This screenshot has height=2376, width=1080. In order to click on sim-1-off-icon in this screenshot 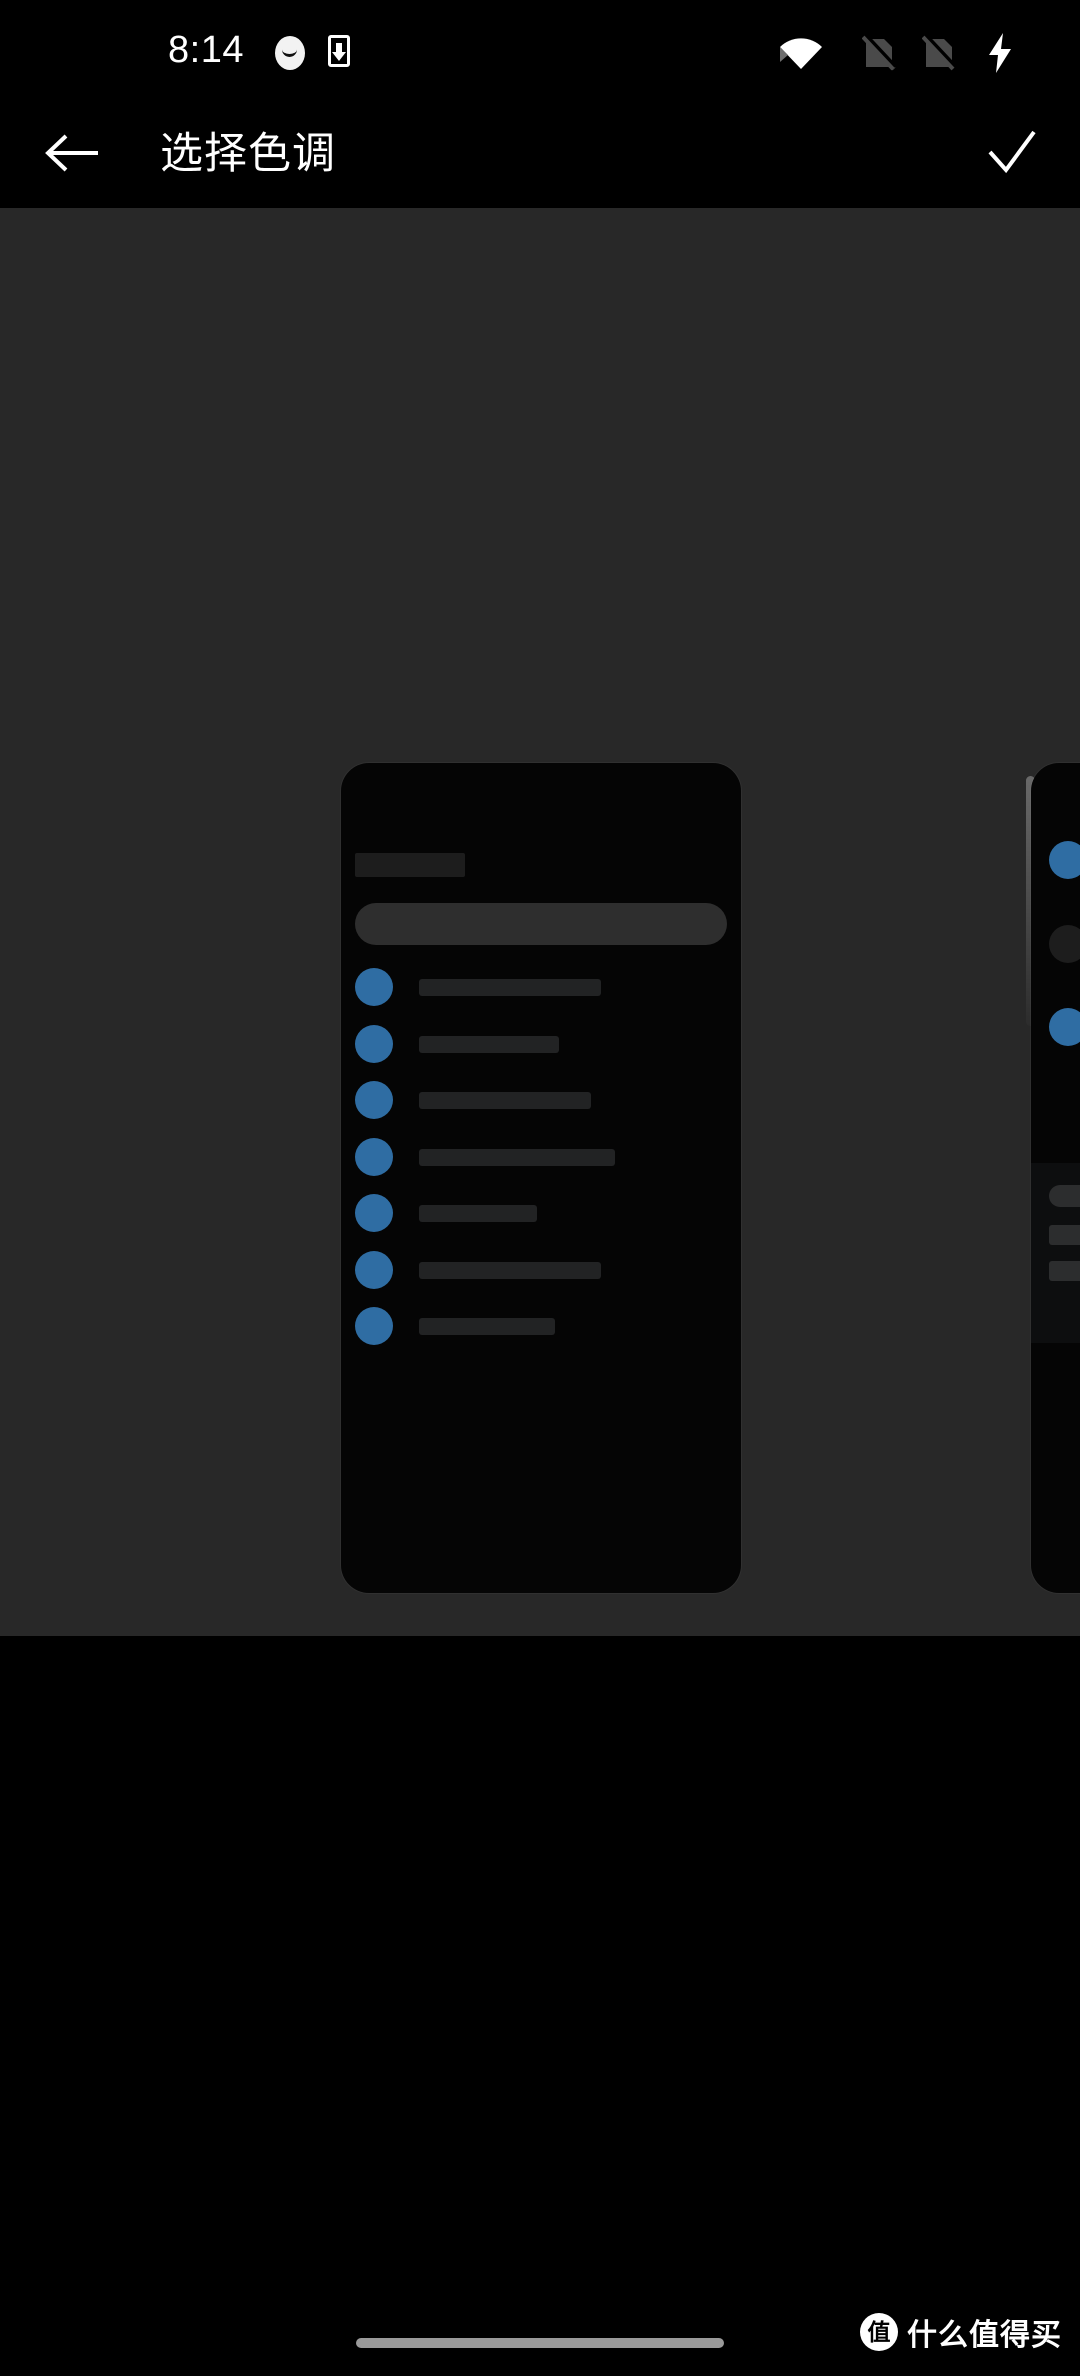, I will do `click(879, 53)`.